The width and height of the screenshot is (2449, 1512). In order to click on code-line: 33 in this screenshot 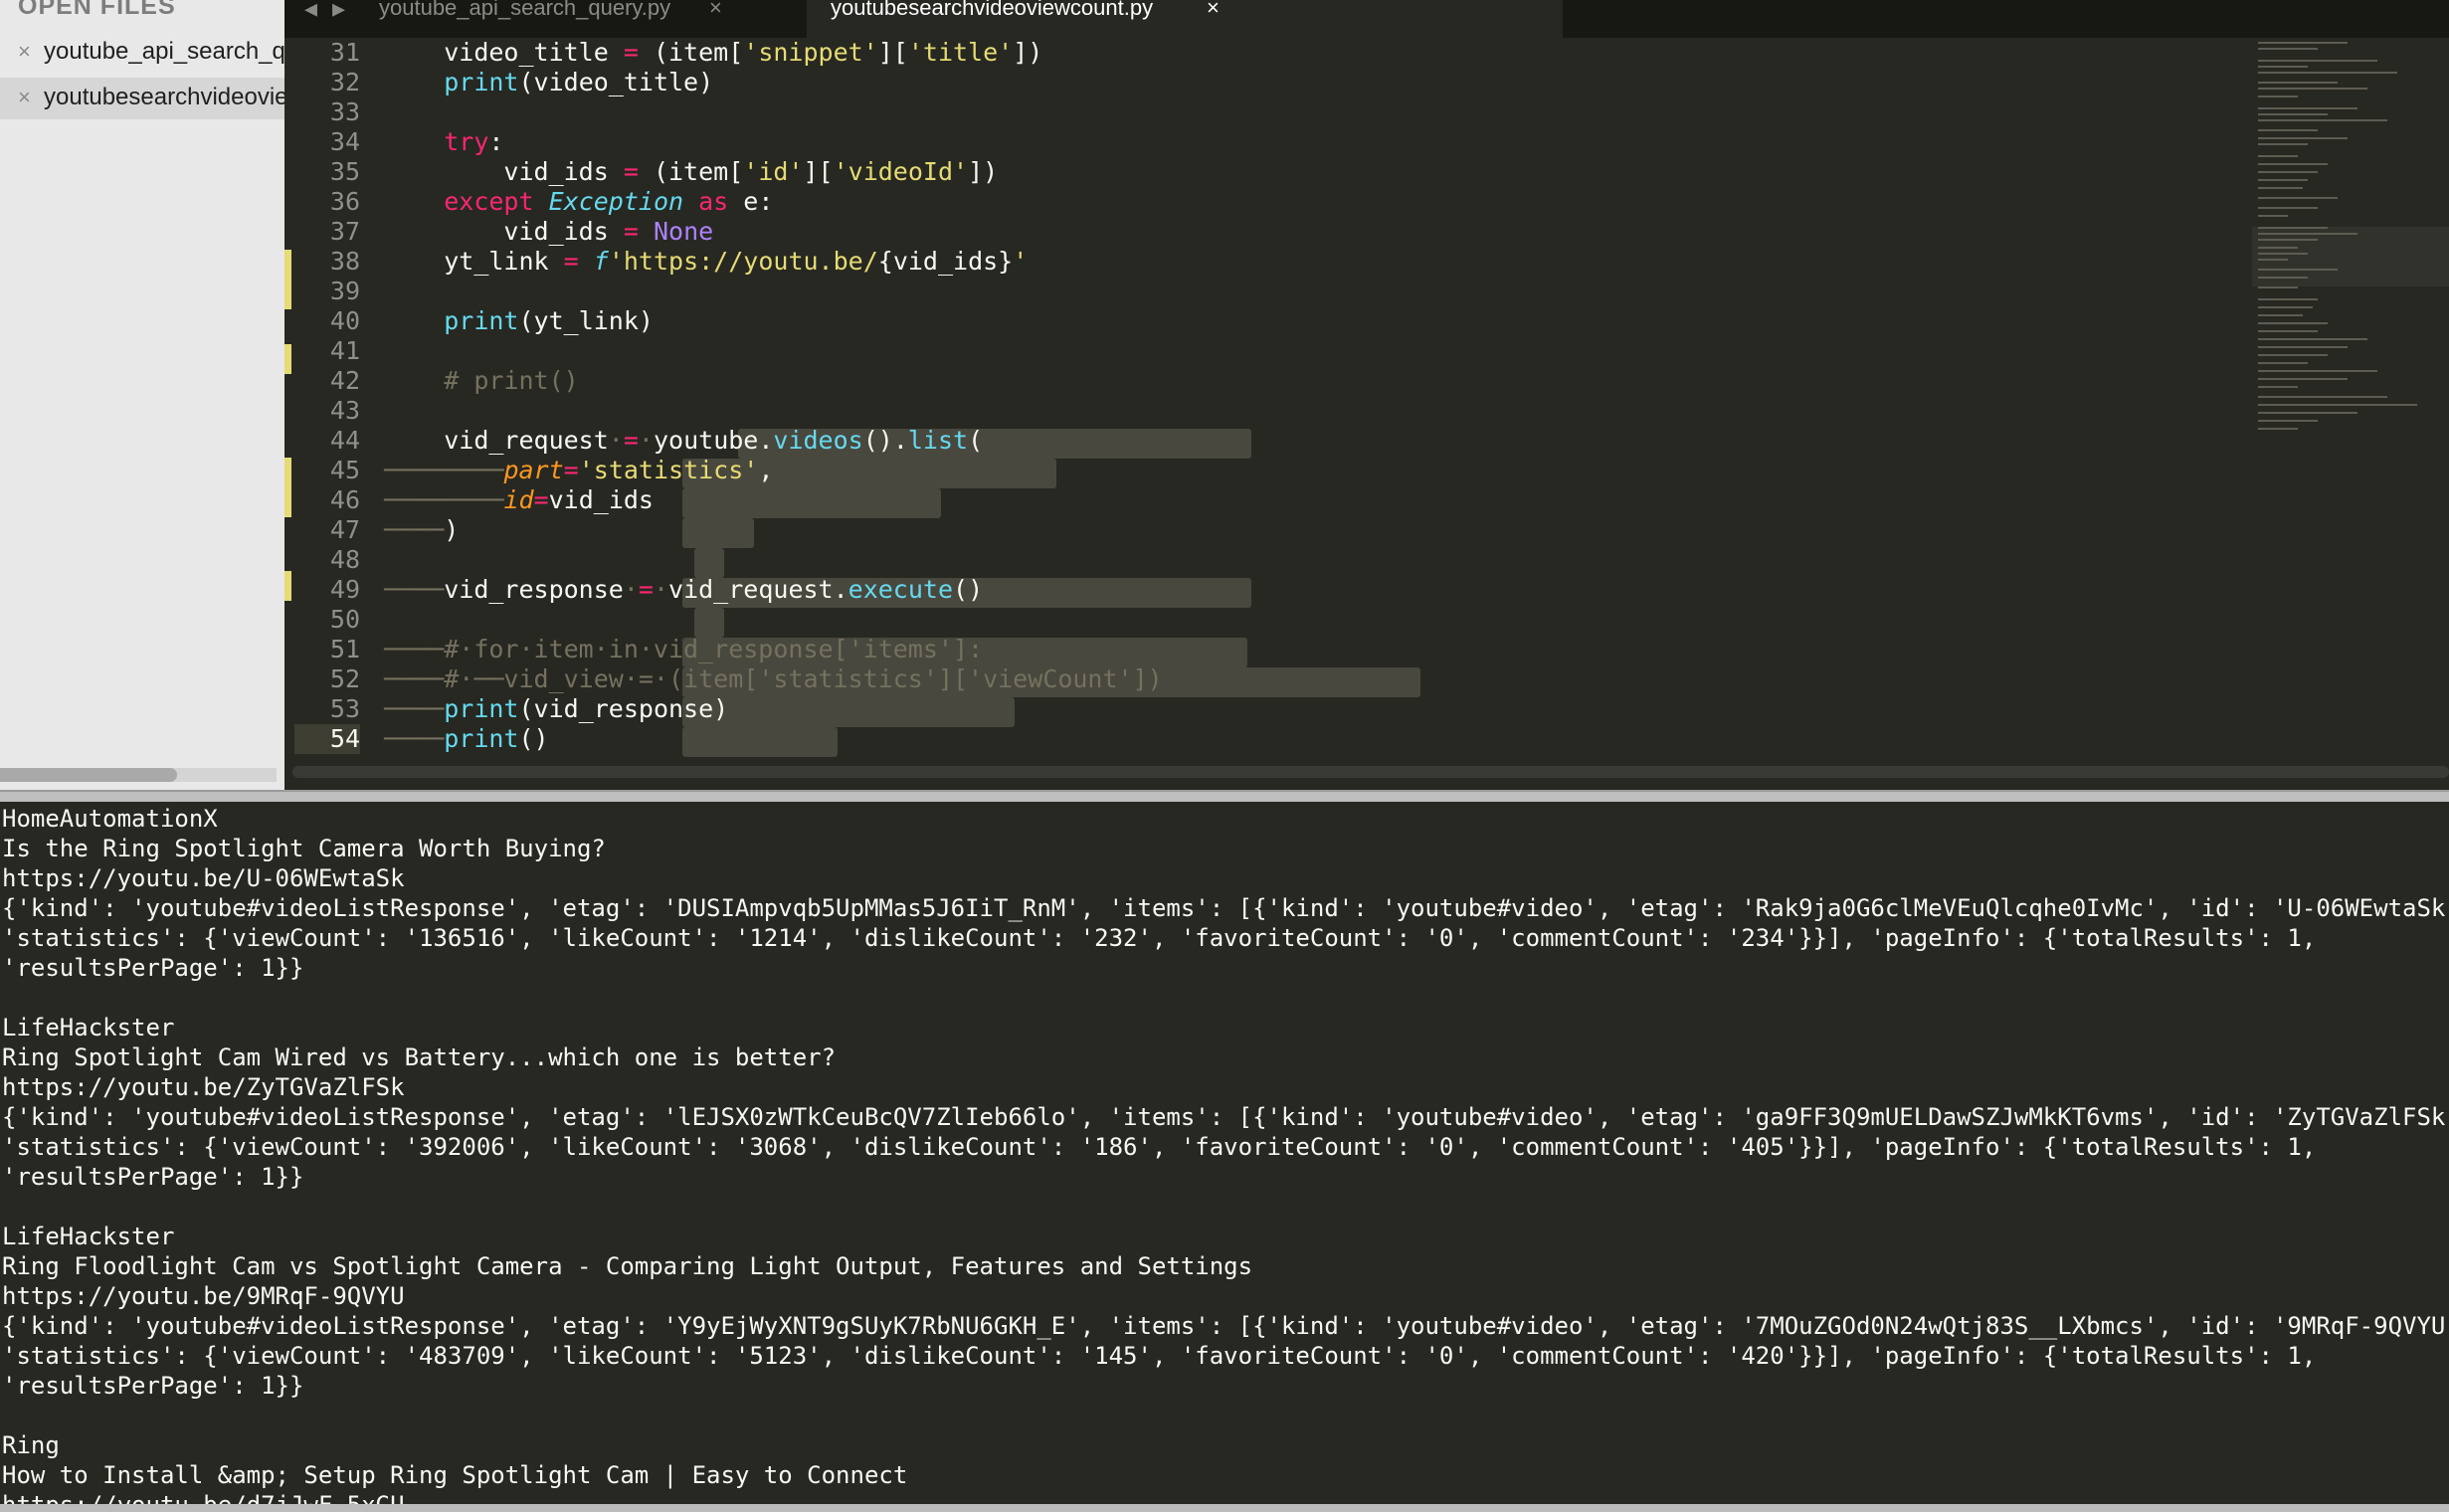, I will do `click(1259, 112)`.